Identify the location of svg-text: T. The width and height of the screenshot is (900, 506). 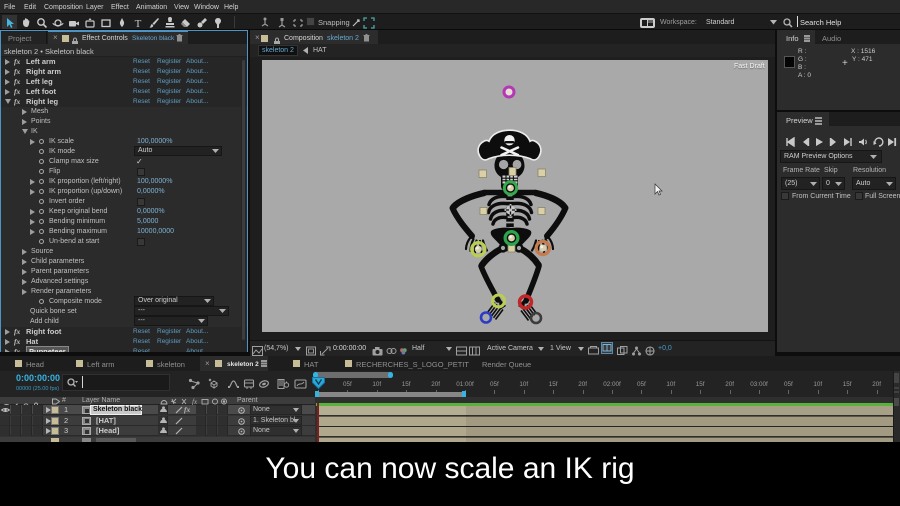
(138, 23).